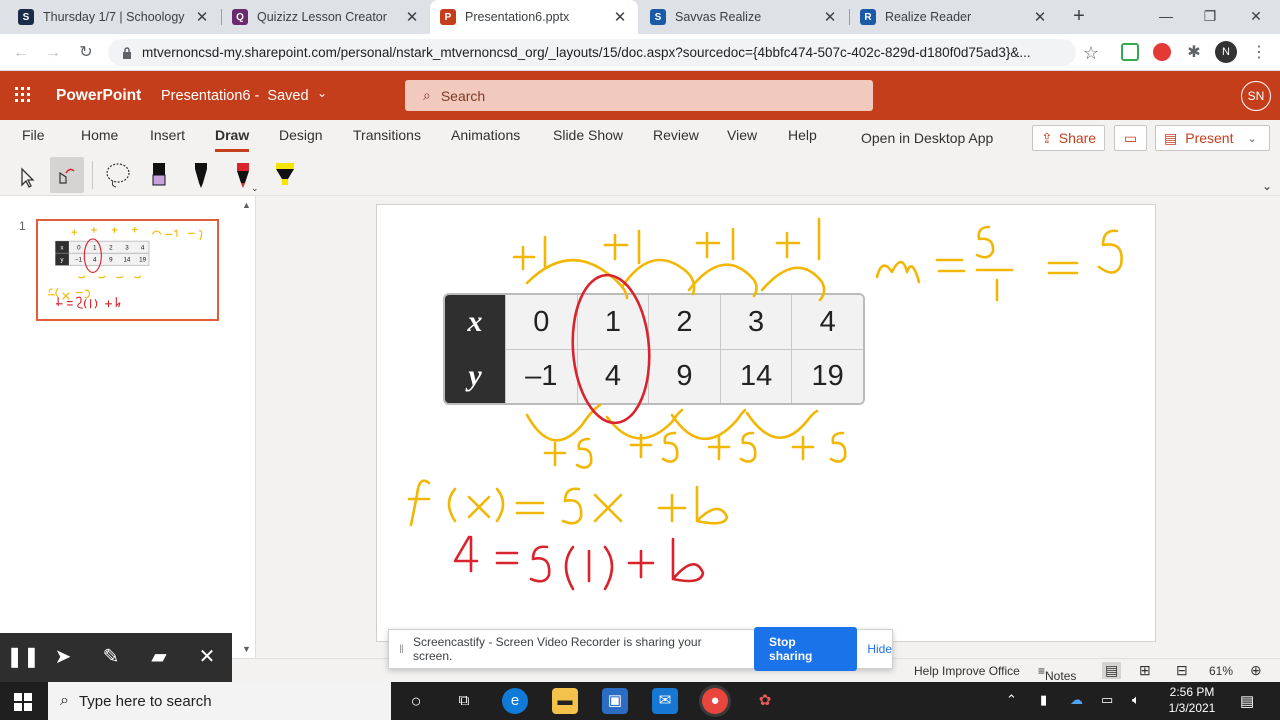  Describe the element at coordinates (927, 138) in the screenshot. I see `open-in-desktop-app-button: Open in Desktop App` at that location.